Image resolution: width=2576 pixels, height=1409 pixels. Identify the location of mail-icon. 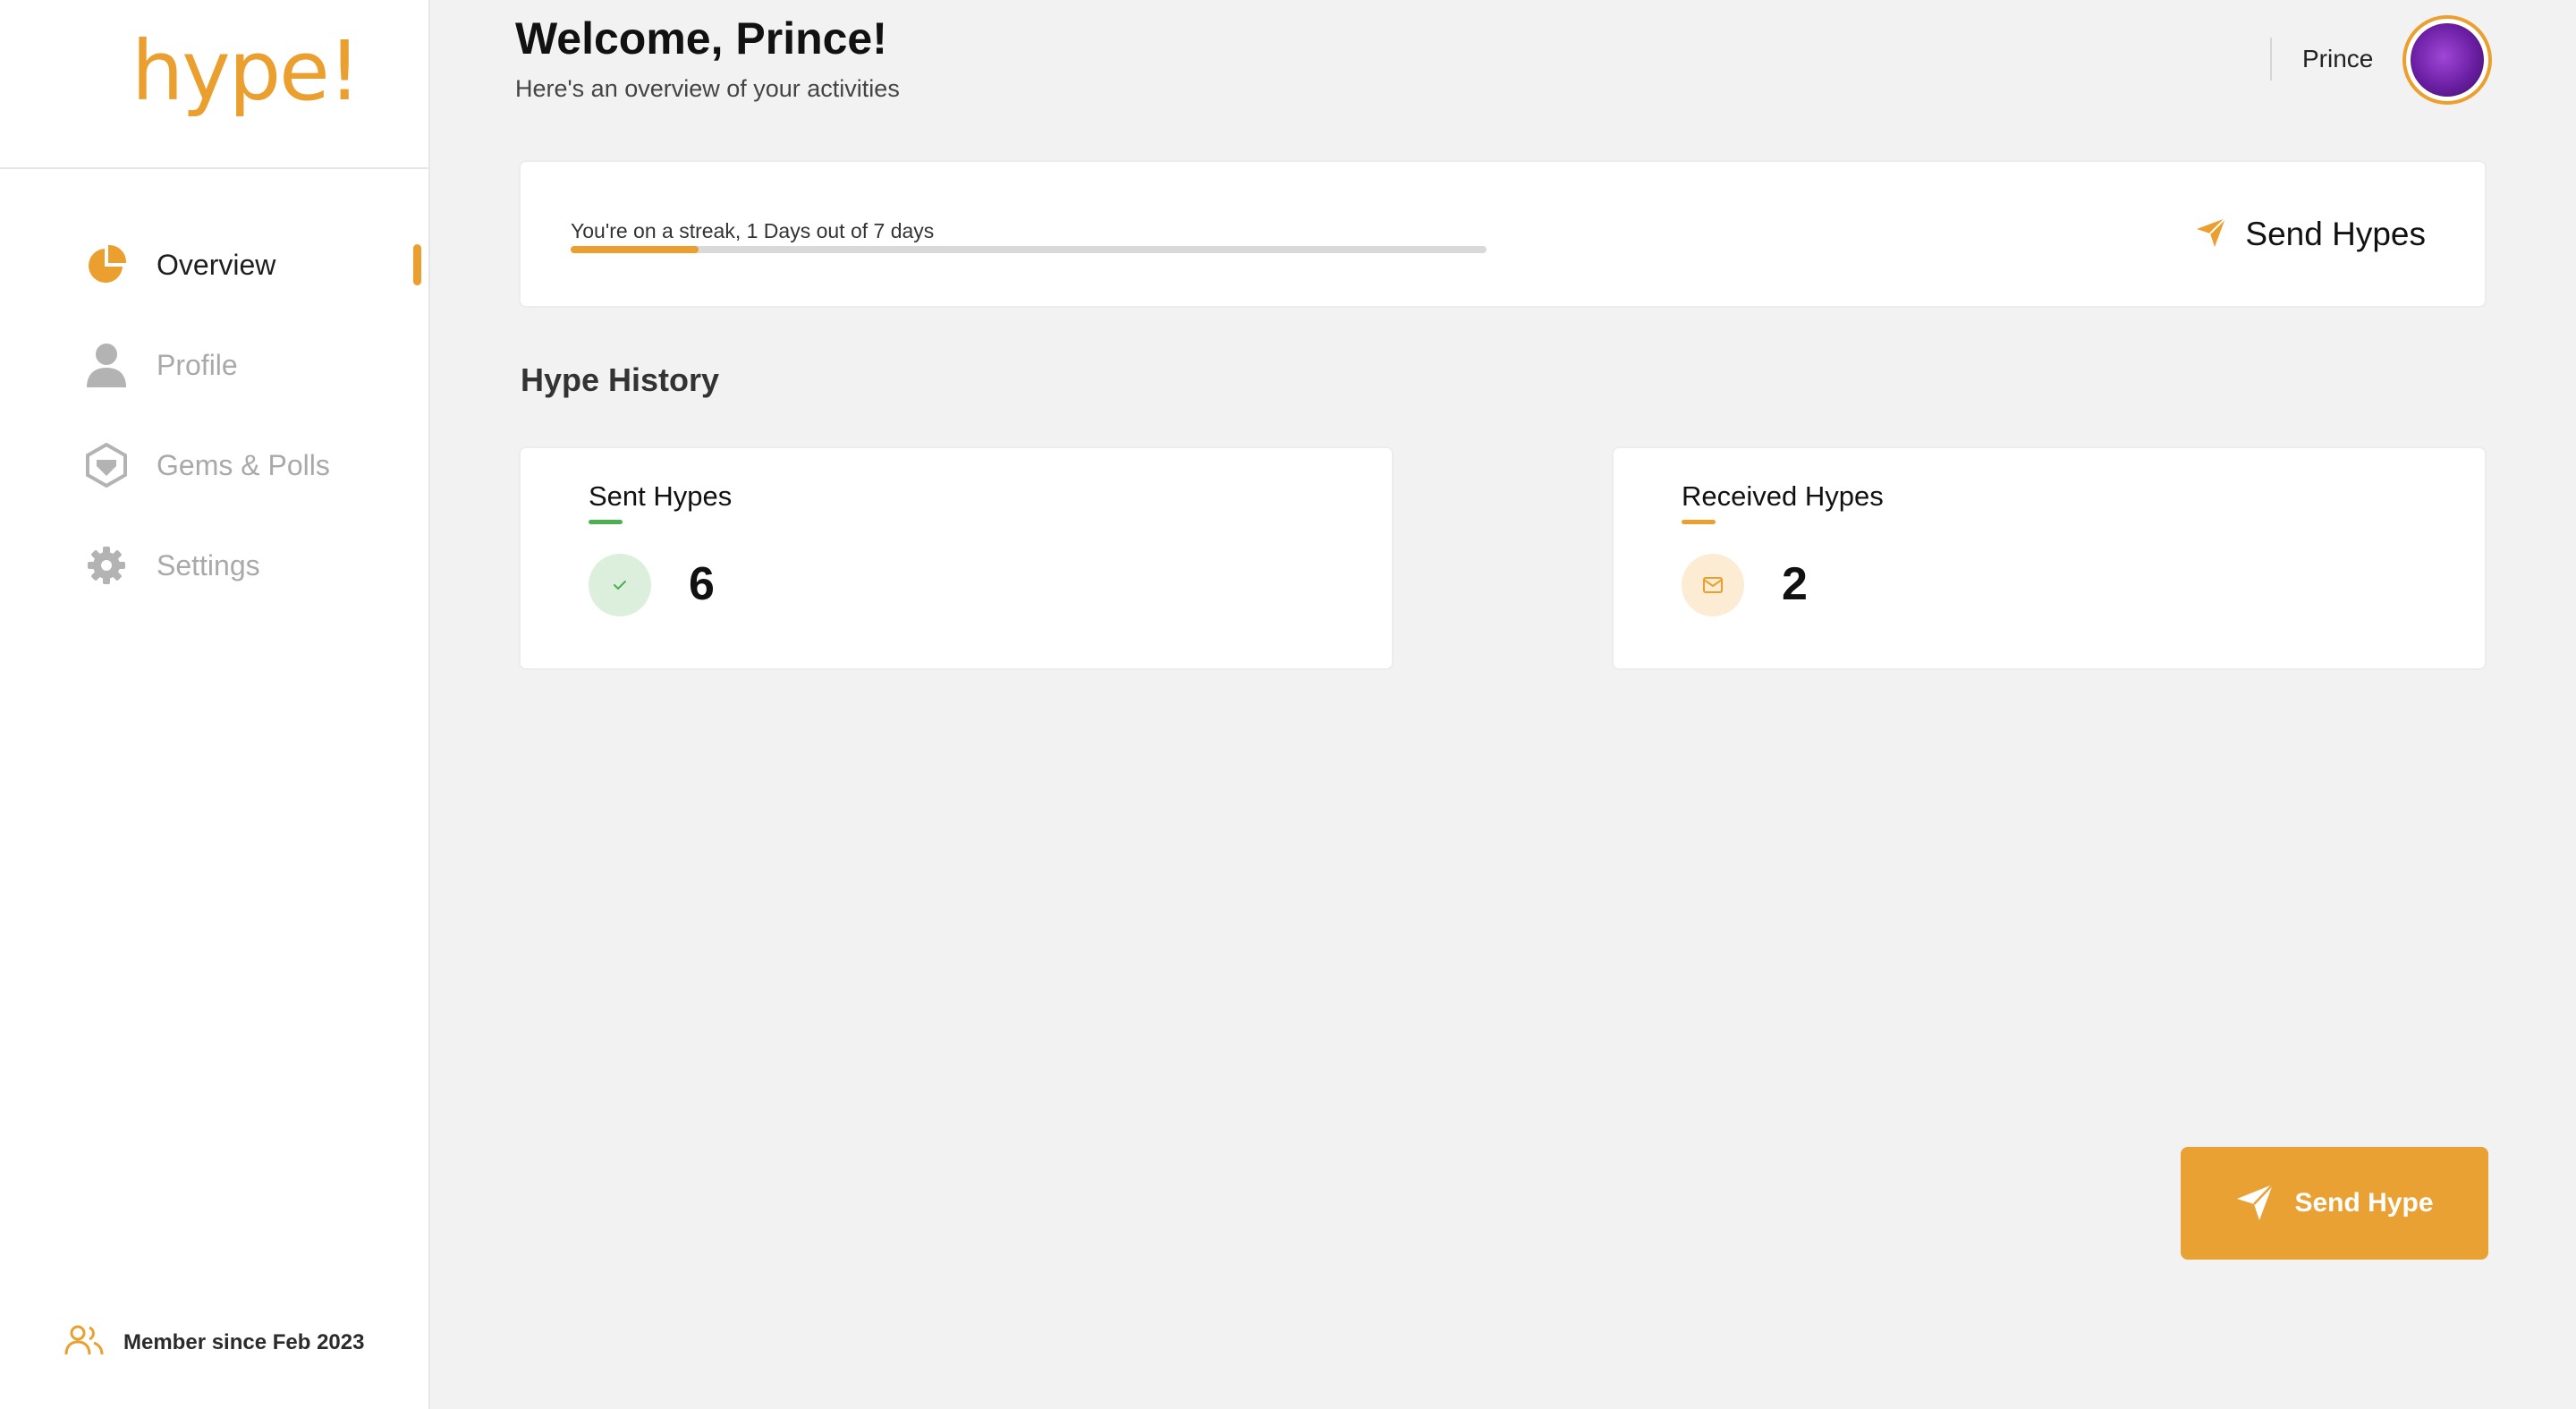
(1713, 585).